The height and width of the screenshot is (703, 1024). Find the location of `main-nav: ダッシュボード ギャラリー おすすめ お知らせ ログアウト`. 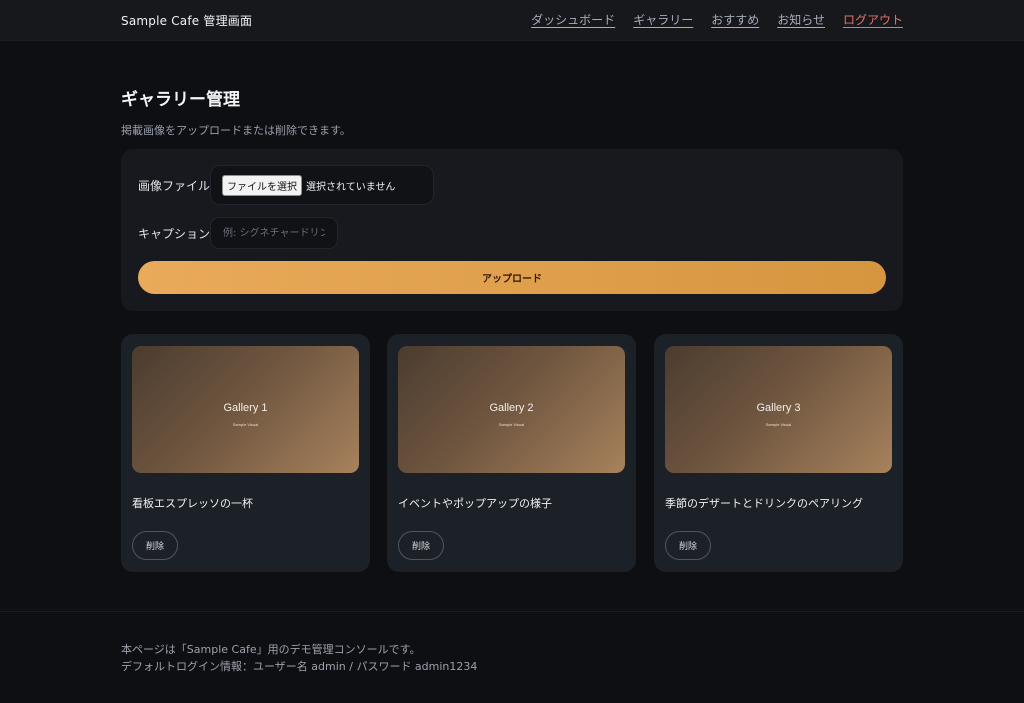

main-nav: ダッシュボード ギャラリー おすすめ お知らせ ログアウト is located at coordinates (717, 19).